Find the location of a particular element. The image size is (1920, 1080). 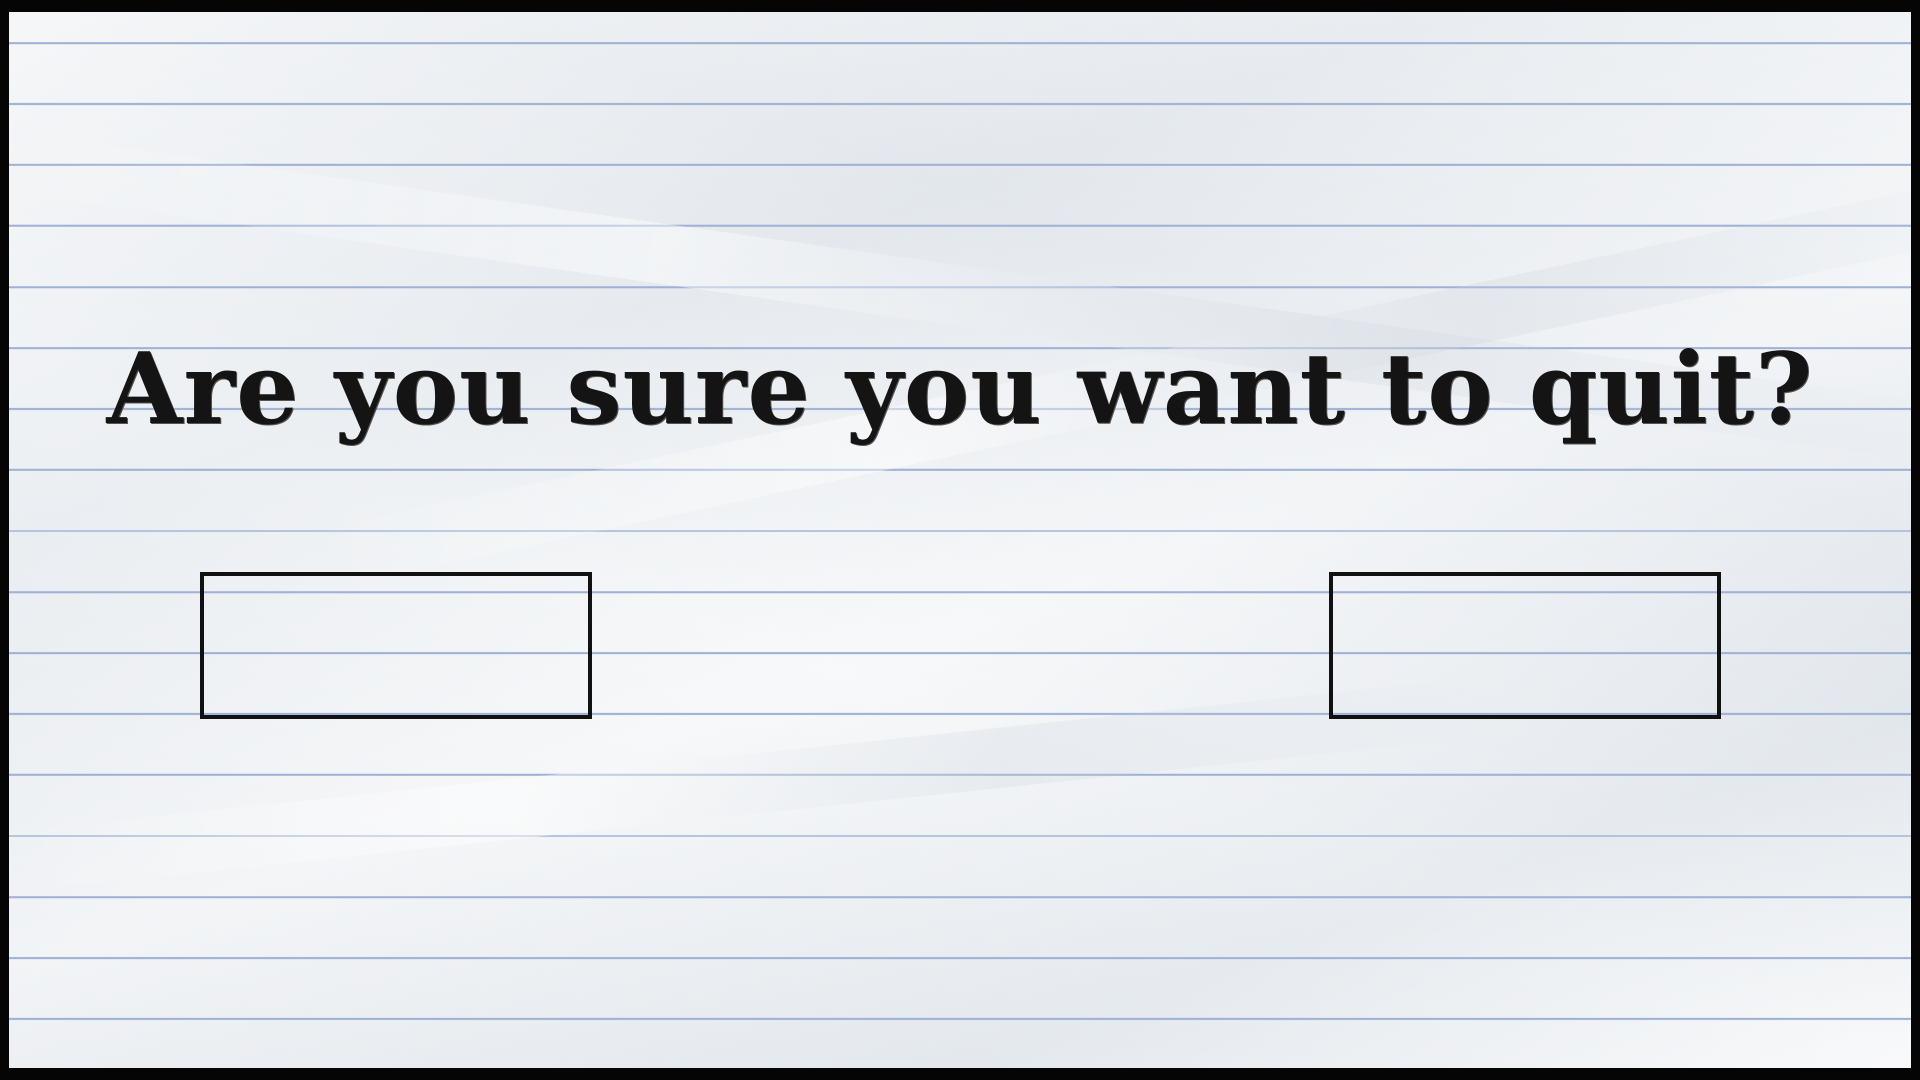

cancel-quit-button is located at coordinates (1525, 645).